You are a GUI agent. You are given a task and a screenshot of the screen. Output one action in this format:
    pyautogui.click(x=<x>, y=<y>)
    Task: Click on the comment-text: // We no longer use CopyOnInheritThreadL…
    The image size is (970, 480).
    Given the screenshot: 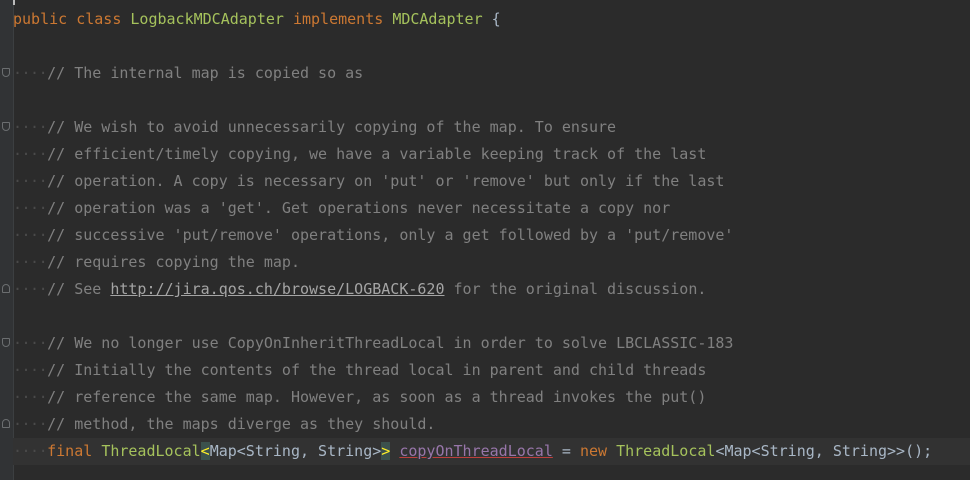 What is the action you would take?
    pyautogui.click(x=390, y=343)
    